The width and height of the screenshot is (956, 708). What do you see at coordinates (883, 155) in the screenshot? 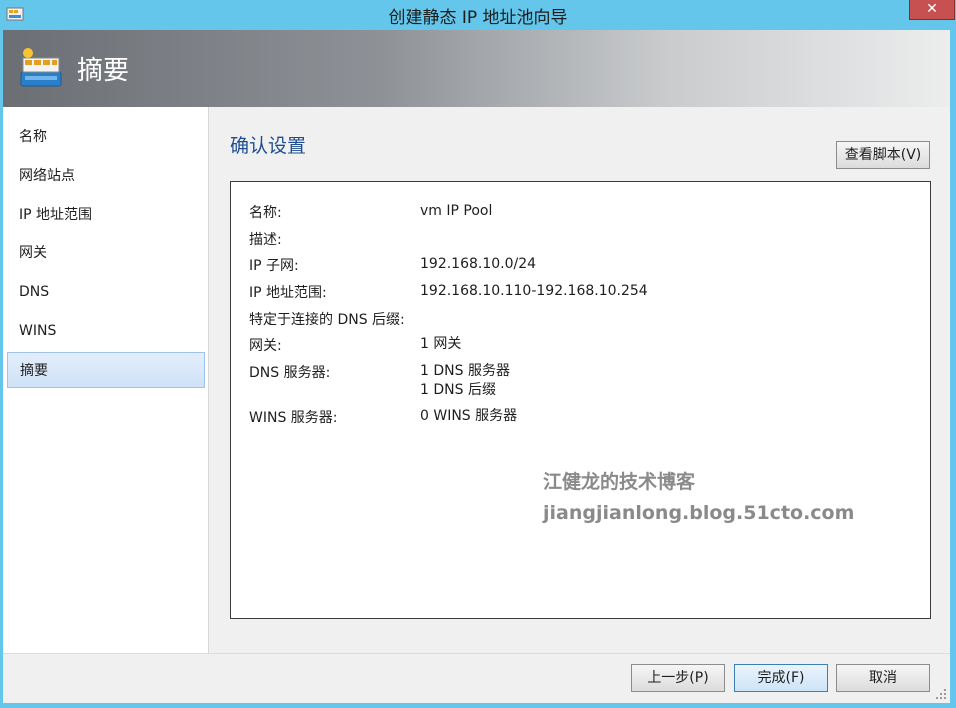
I see `view-script-button: 查看脚本(V)` at bounding box center [883, 155].